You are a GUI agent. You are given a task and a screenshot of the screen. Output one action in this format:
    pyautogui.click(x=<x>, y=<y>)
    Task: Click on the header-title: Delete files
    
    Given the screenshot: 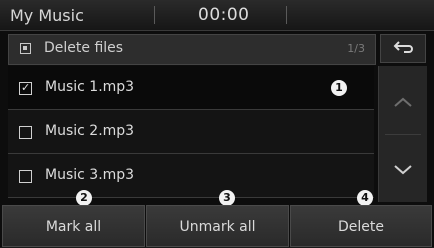 What is the action you would take?
    pyautogui.click(x=84, y=48)
    